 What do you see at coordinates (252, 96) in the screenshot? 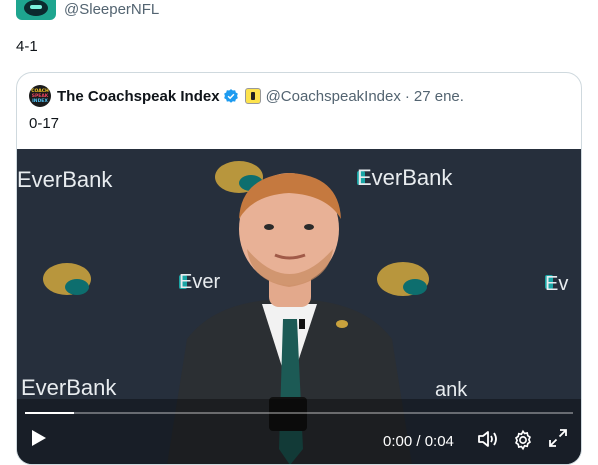
I see `affiliate-badge-icon` at bounding box center [252, 96].